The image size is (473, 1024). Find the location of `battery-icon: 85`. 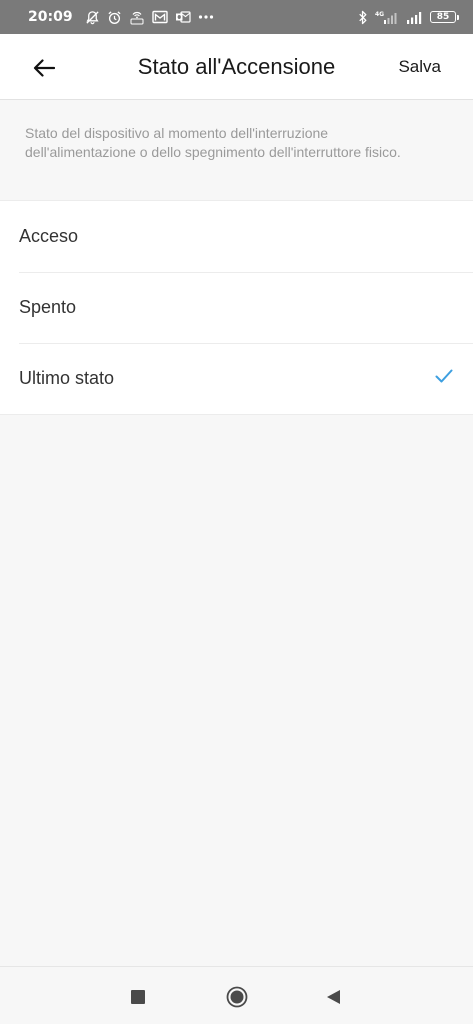

battery-icon: 85 is located at coordinates (444, 17).